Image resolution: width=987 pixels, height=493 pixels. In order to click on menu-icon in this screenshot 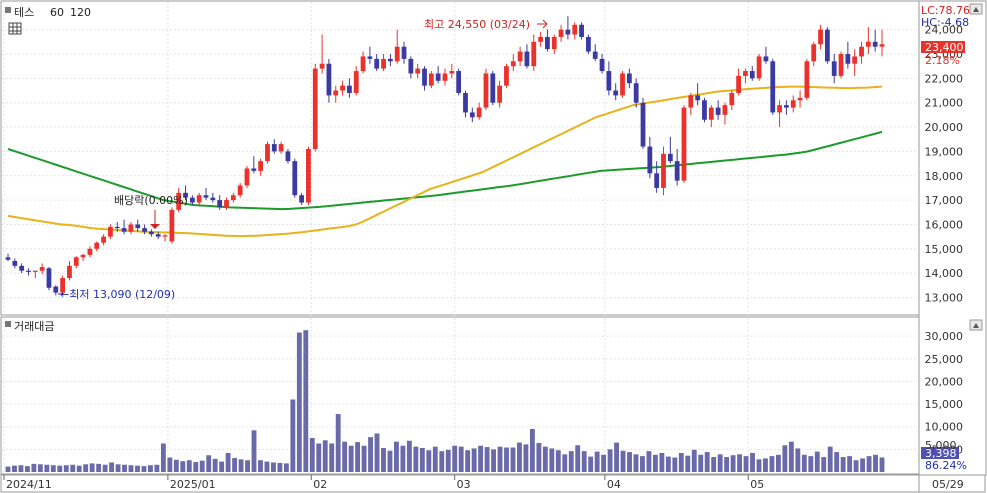, I will do `click(8, 10)`.